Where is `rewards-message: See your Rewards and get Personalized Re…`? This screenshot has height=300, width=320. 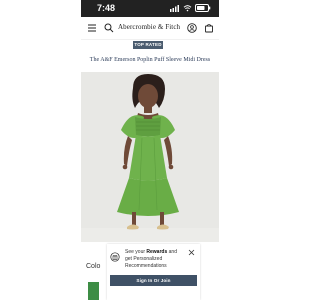 rewards-message: See your Rewards and get Personalized Re… is located at coordinates (154, 259).